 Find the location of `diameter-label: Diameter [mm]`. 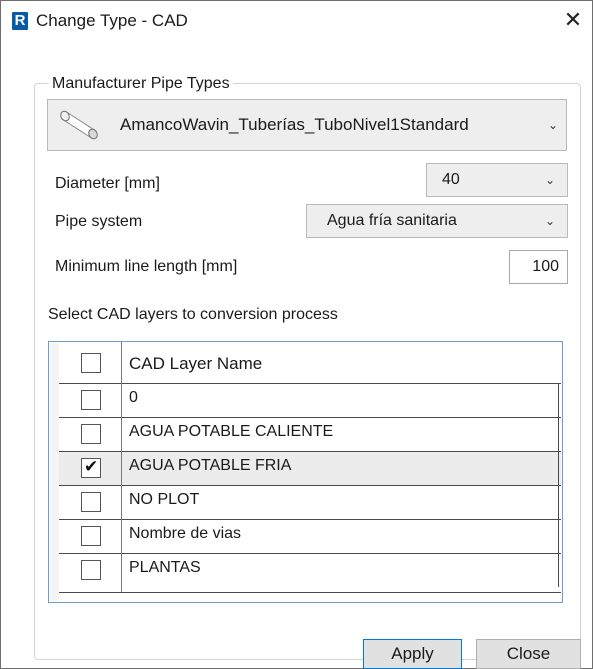

diameter-label: Diameter [mm] is located at coordinates (107, 183).